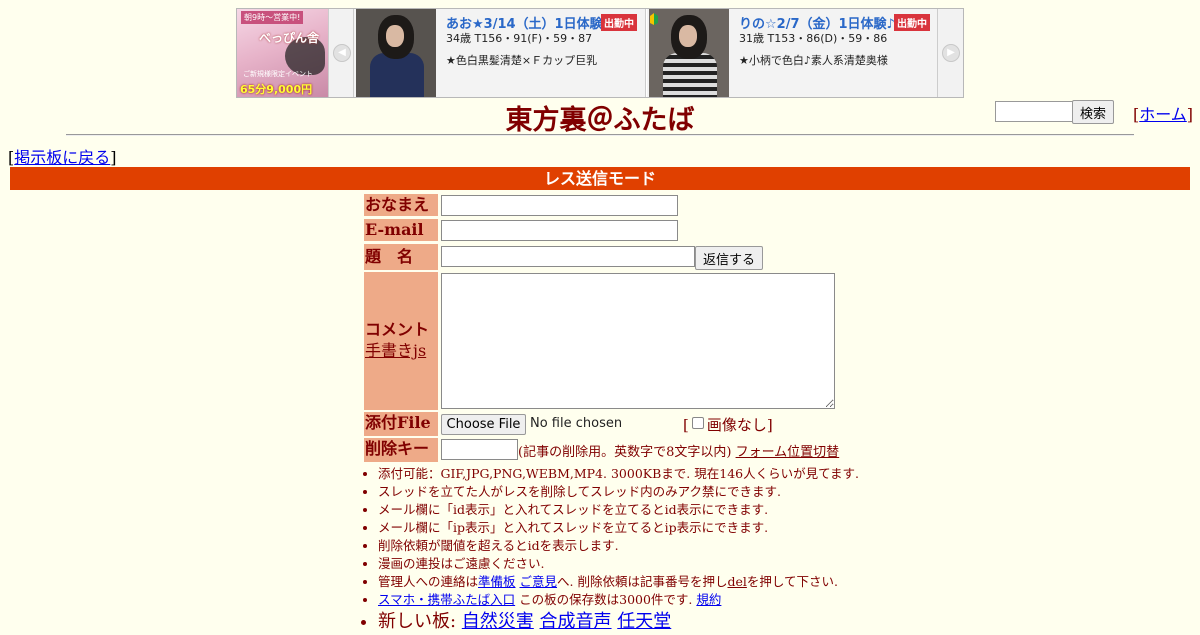  I want to click on file-label: 添付File, so click(401, 424).